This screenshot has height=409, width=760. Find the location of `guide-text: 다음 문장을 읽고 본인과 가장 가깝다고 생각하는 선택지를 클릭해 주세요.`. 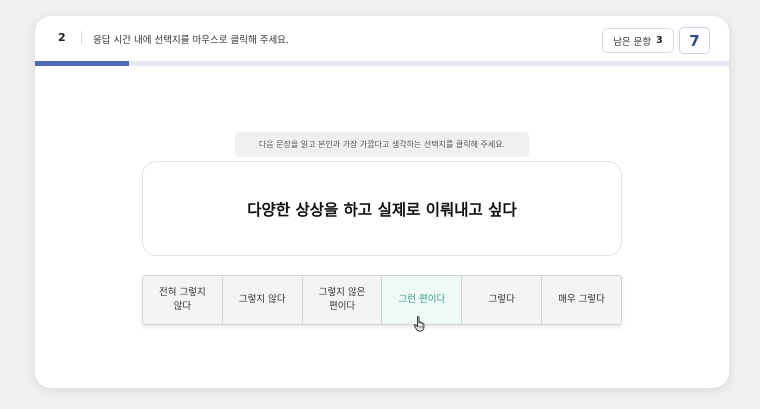

guide-text: 다음 문장을 읽고 본인과 가장 가깝다고 생각하는 선택지를 클릭해 주세요. is located at coordinates (382, 144).